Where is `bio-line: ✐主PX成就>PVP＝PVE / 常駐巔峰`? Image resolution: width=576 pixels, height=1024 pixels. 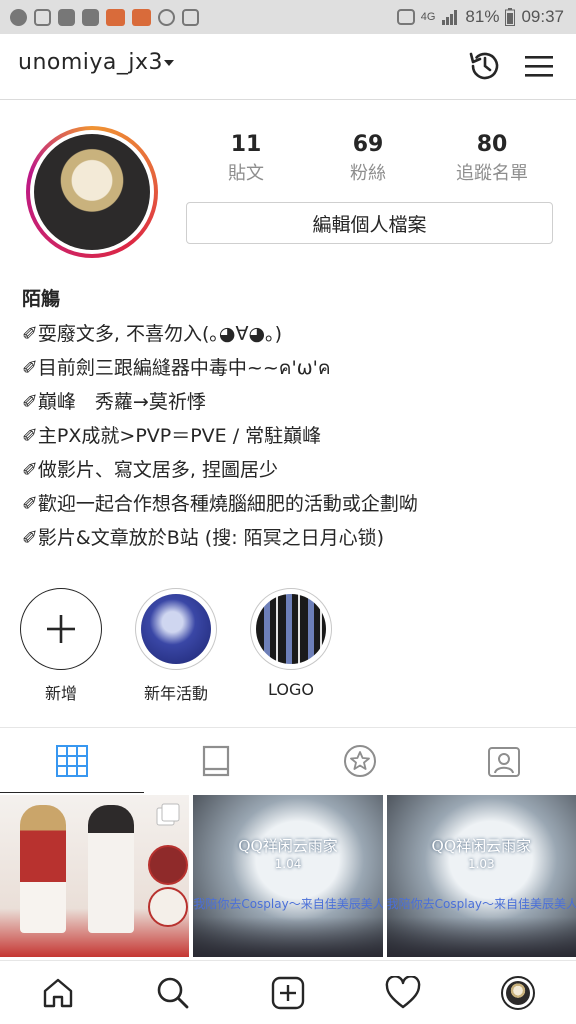 bio-line: ✐主PX成就>PVP＝PVE / 常駐巔峰 is located at coordinates (172, 436).